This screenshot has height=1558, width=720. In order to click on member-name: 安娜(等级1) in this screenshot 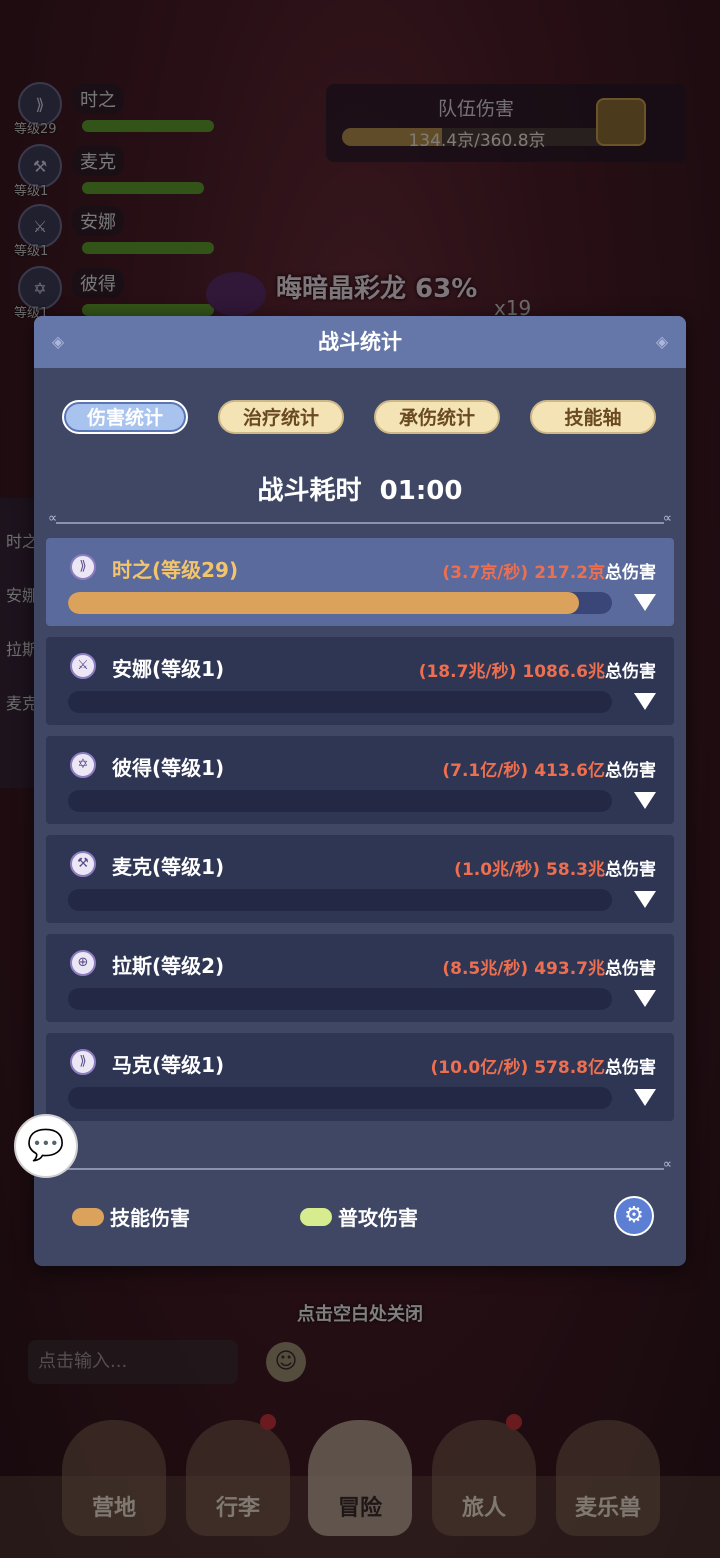, I will do `click(168, 669)`.